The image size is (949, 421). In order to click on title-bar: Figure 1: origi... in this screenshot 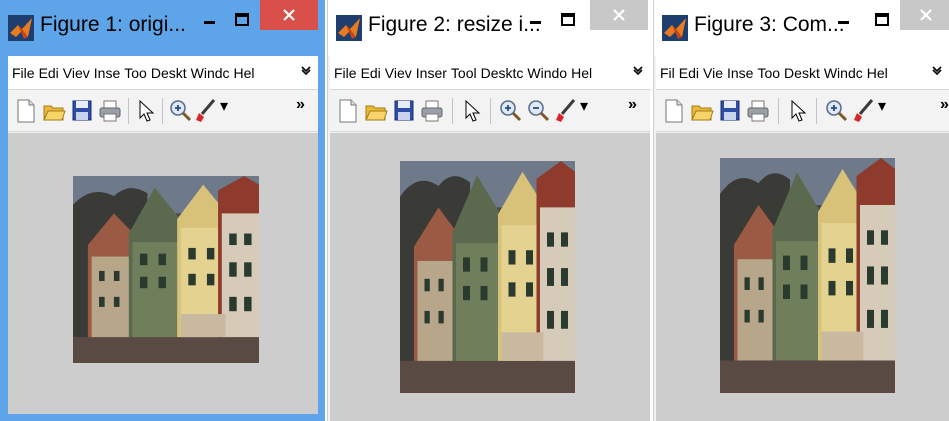, I will do `click(162, 28)`.